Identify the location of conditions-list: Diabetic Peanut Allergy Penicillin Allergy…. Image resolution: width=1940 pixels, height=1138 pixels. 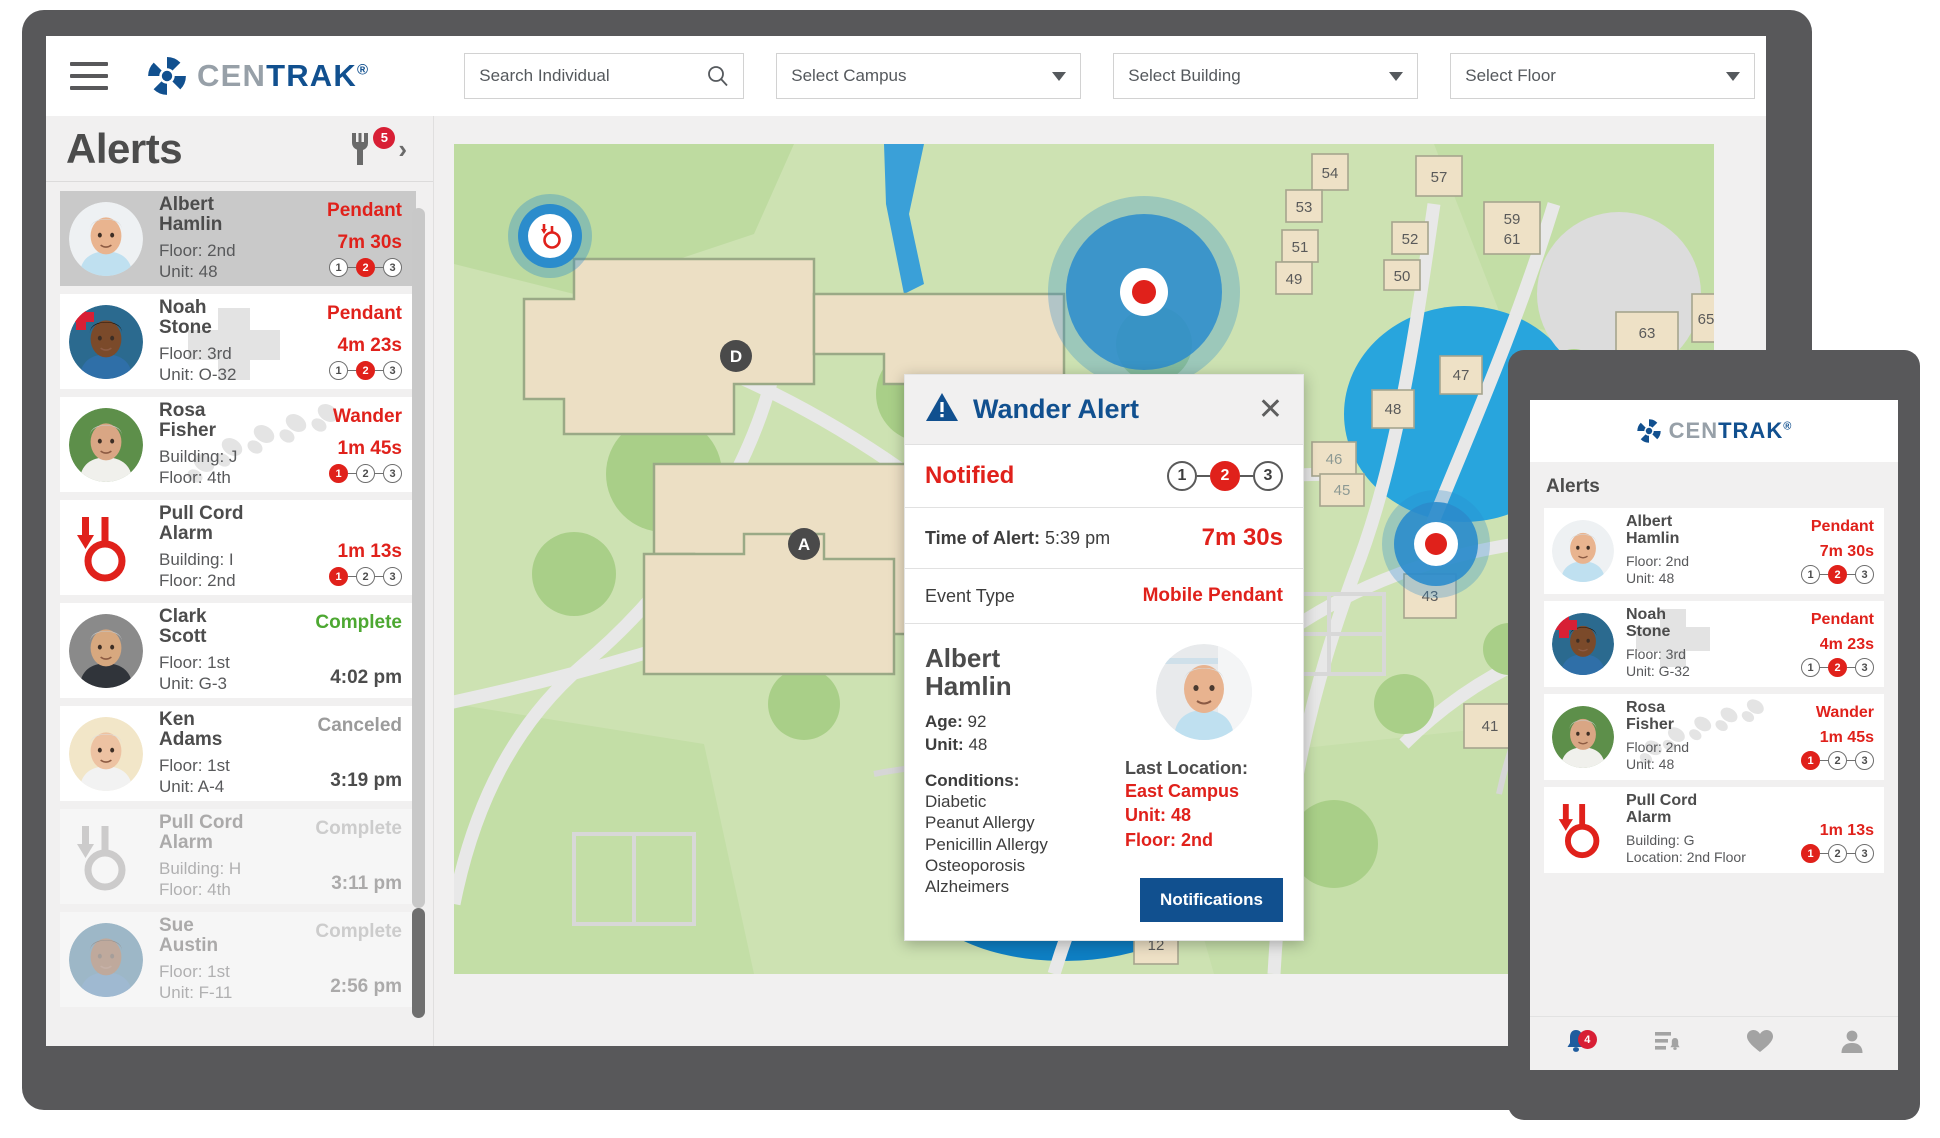
(1025, 844).